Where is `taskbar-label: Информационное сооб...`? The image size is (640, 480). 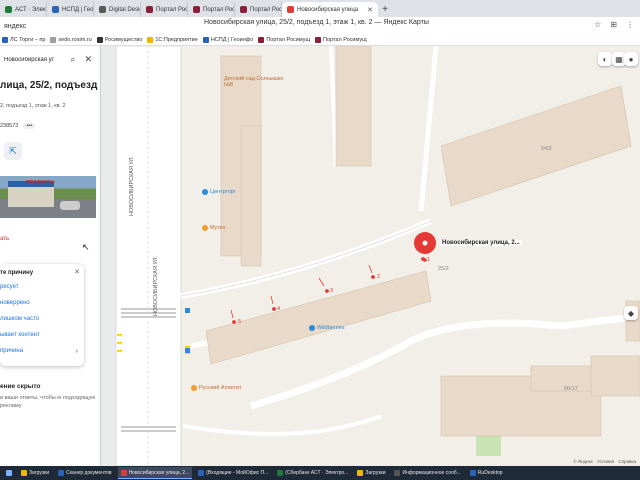 taskbar-label: Информационное сооб... is located at coordinates (431, 473).